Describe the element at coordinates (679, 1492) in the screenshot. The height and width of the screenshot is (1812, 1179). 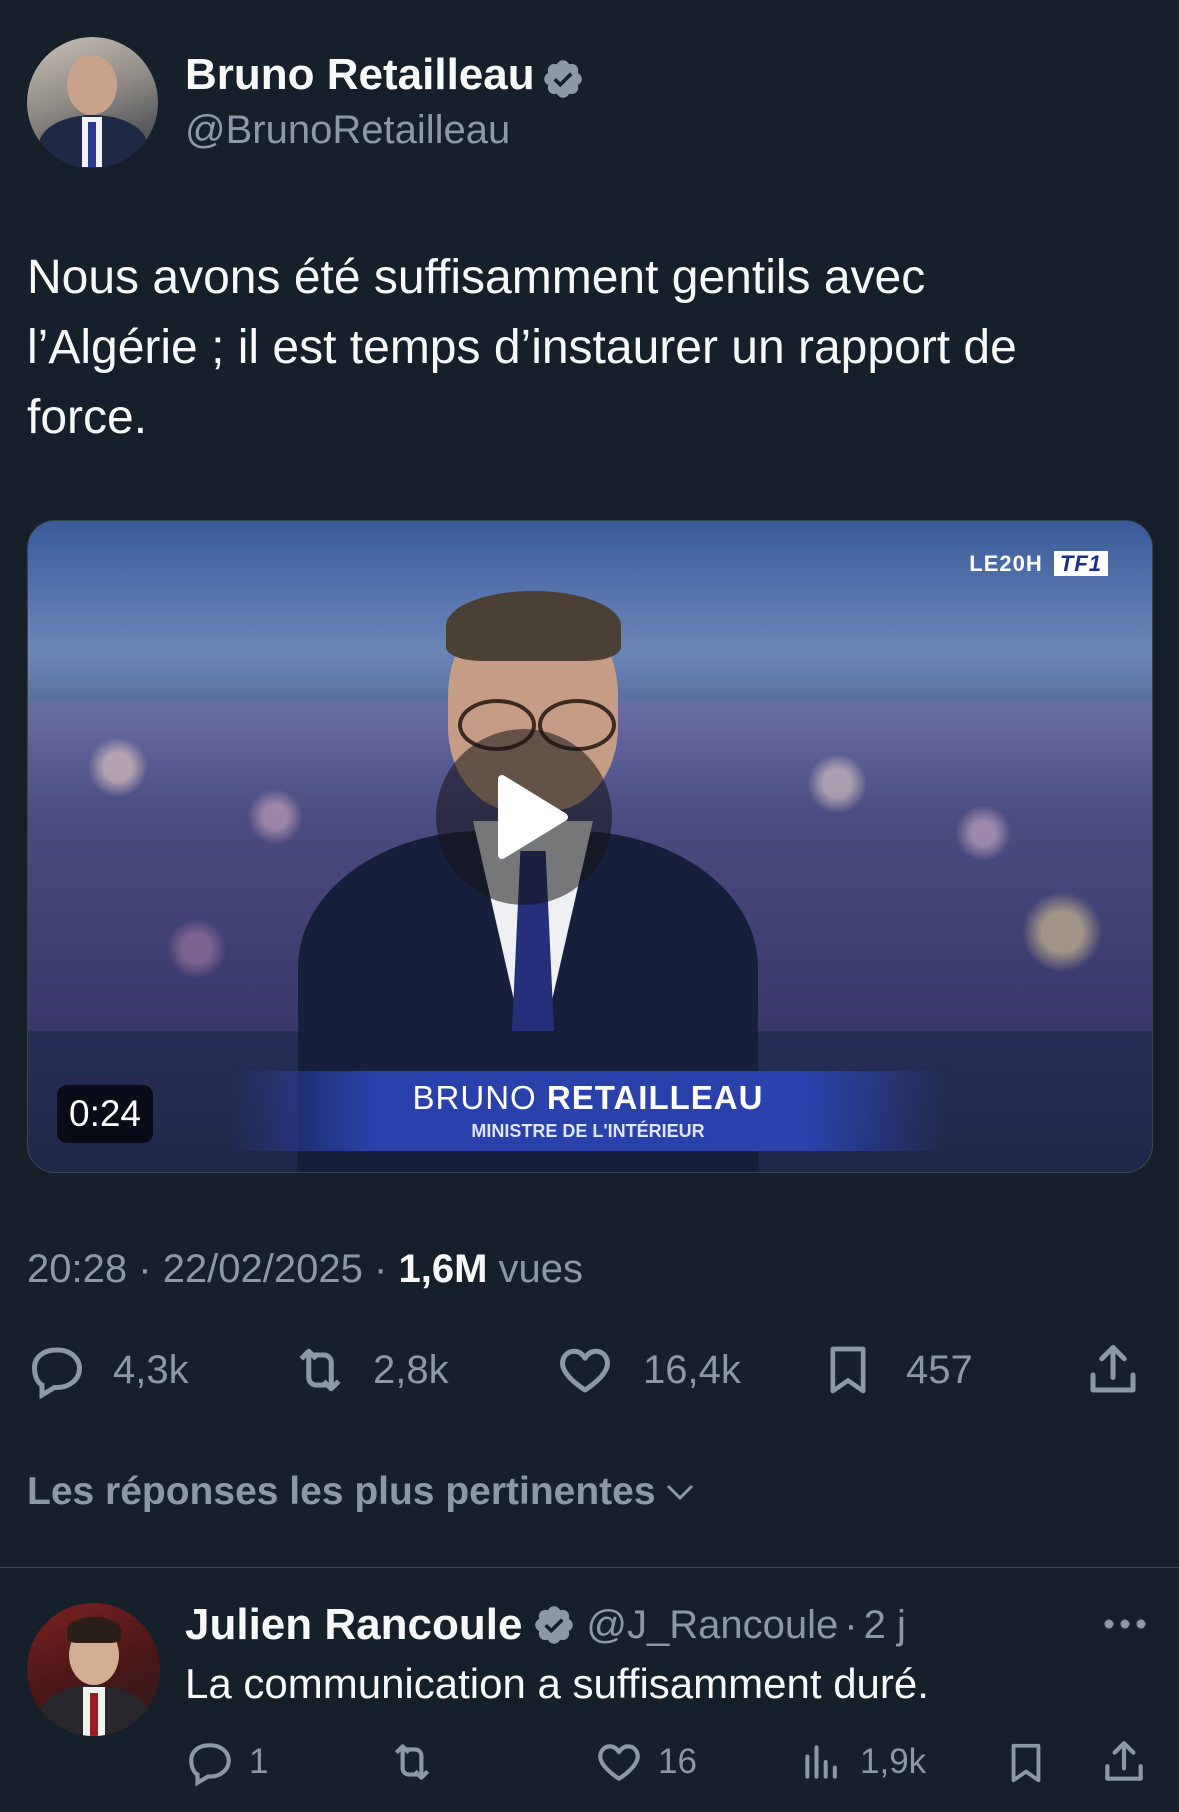
I see `chevron-down-icon` at that location.